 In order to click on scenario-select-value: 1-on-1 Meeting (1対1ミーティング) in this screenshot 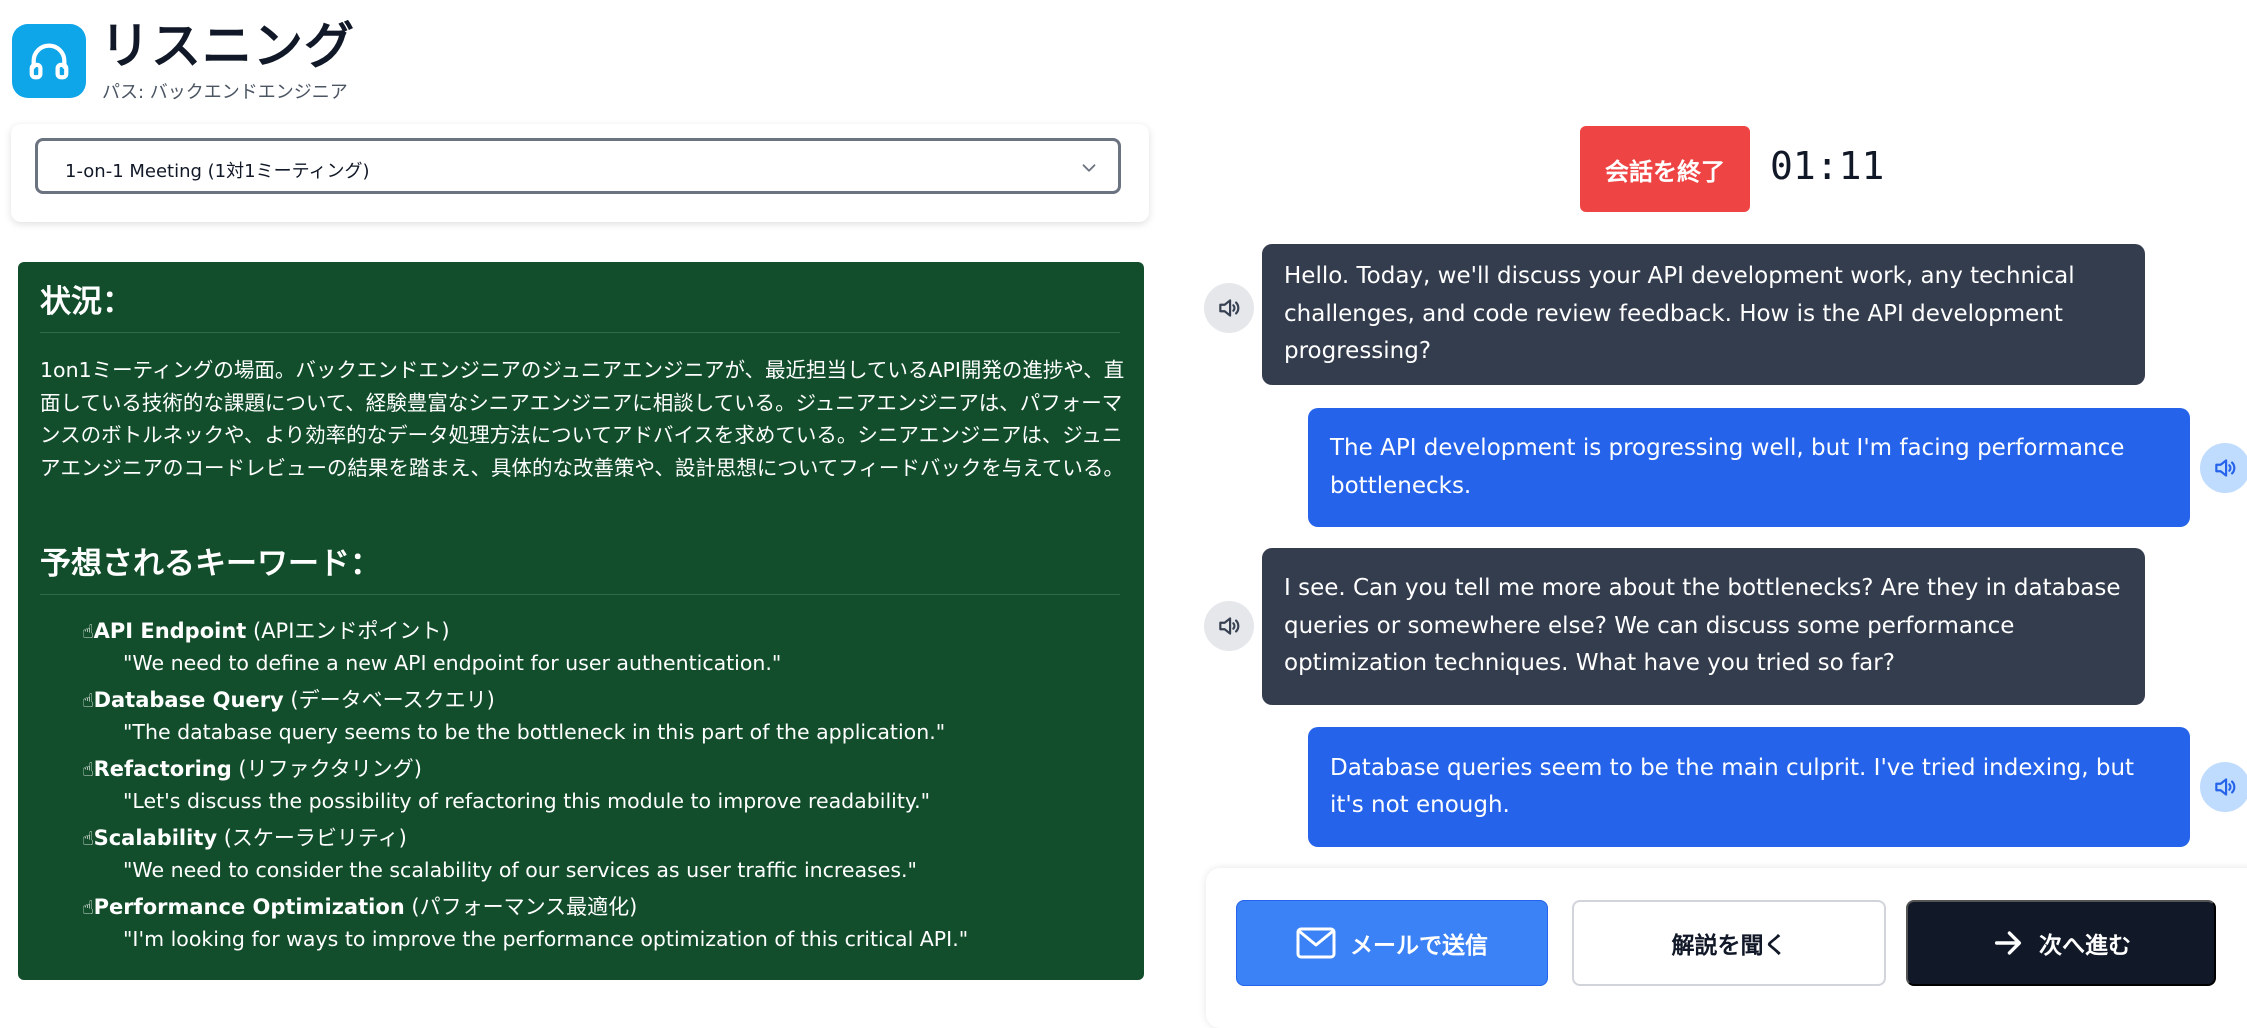, I will do `click(217, 171)`.